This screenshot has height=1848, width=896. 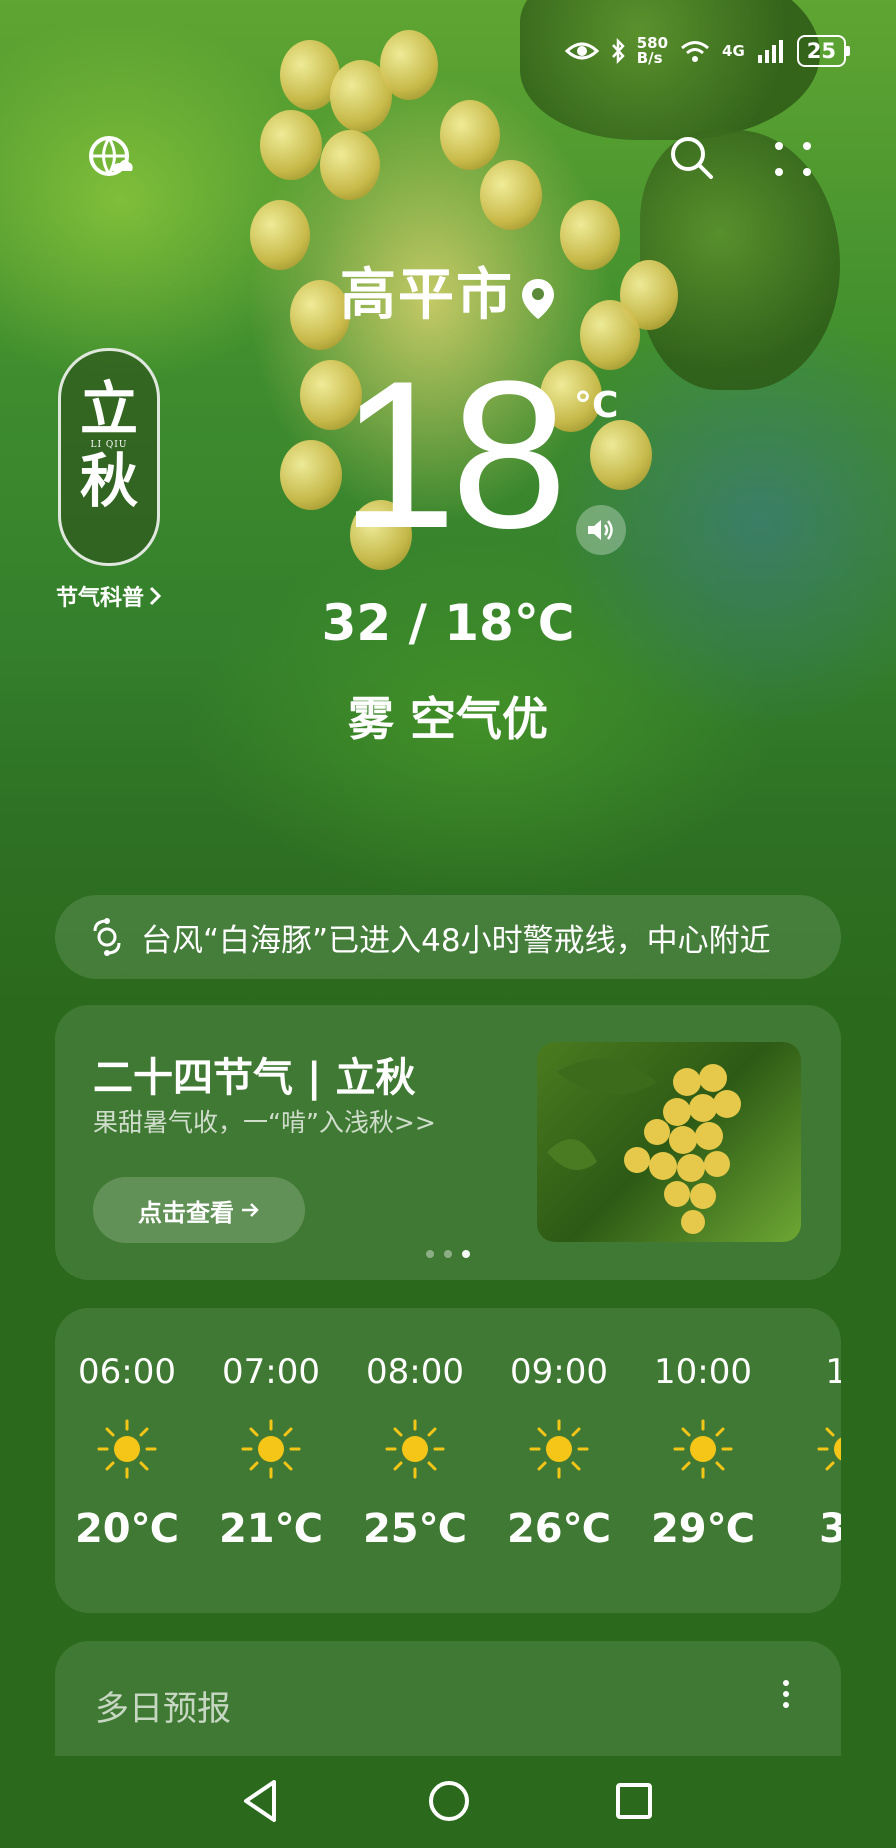 I want to click on hourly-time: 09:00, so click(x=559, y=1372).